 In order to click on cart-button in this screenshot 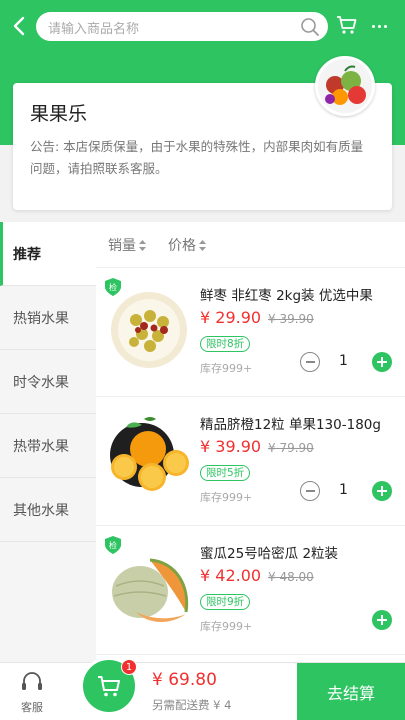, I will do `click(347, 27)`.